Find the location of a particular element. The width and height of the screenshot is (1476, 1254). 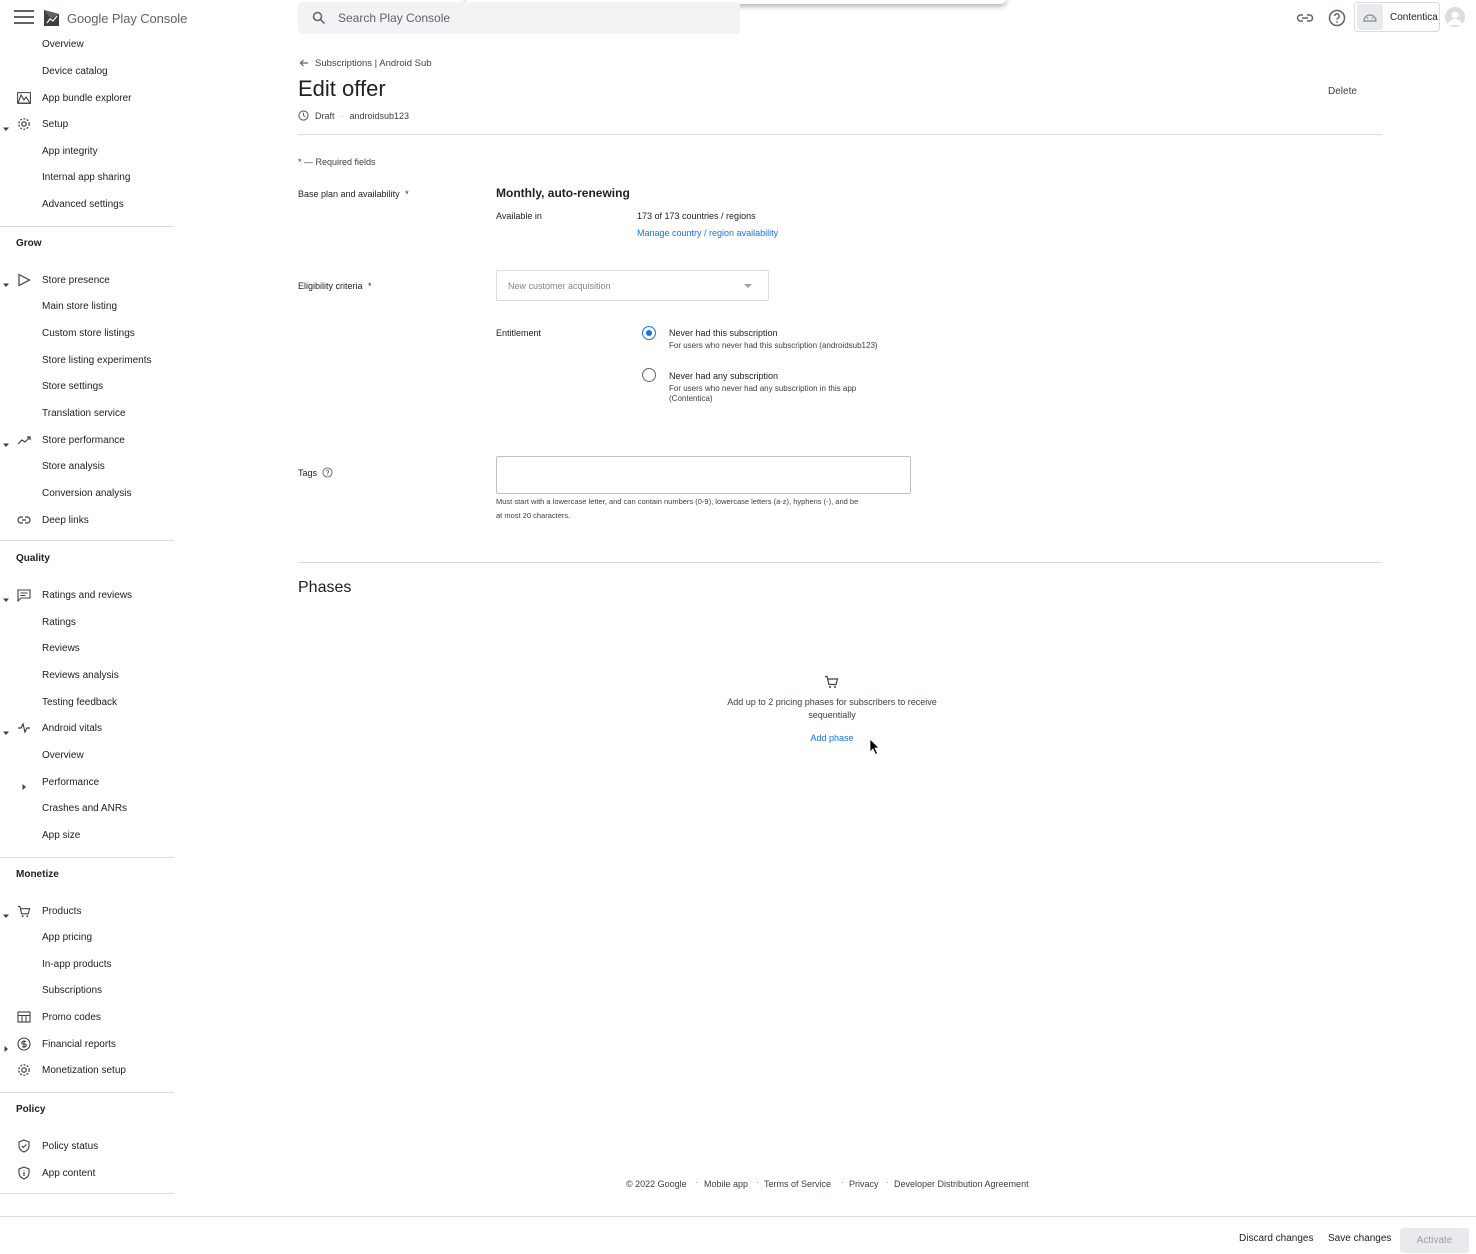

phases-title: Phases is located at coordinates (325, 587).